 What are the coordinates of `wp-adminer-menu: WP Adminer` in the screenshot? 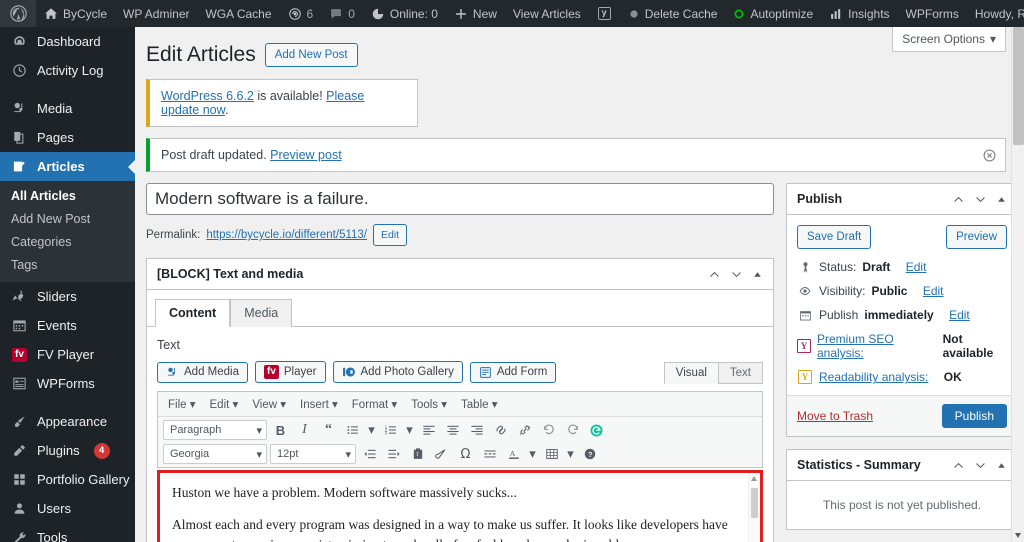 It's located at (156, 13).